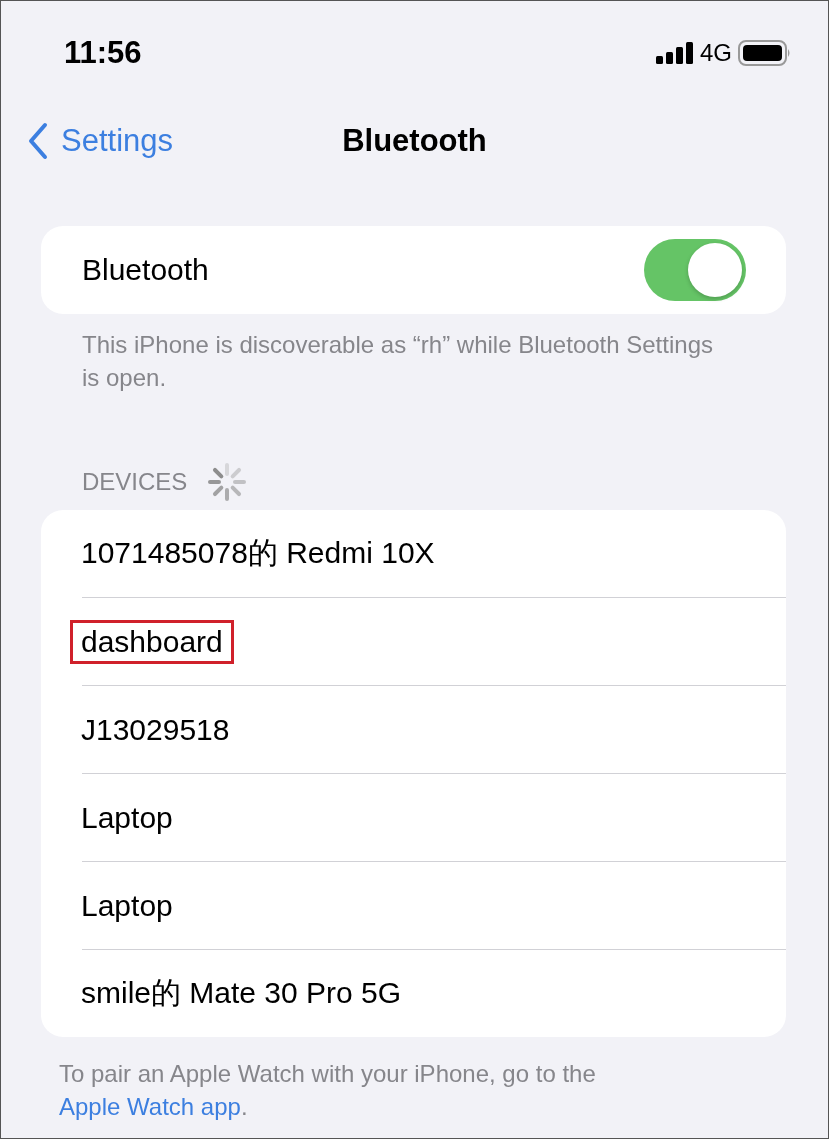 This screenshot has height=1139, width=829. What do you see at coordinates (155, 729) in the screenshot?
I see `device-item: J13029518` at bounding box center [155, 729].